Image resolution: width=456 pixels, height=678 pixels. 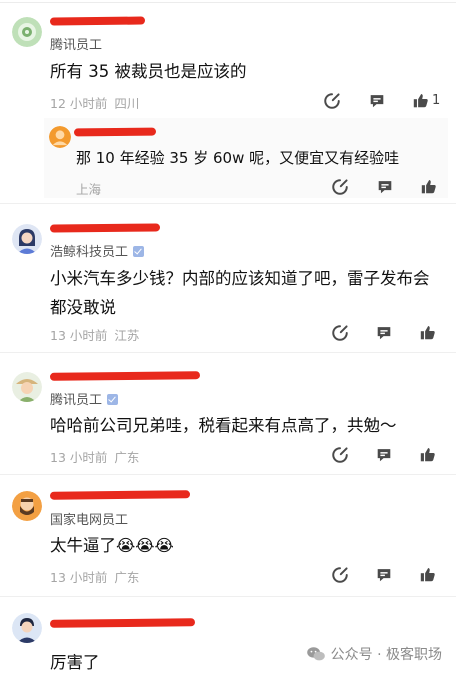 I want to click on watermark: 公众号 · 极客职场, so click(x=374, y=654).